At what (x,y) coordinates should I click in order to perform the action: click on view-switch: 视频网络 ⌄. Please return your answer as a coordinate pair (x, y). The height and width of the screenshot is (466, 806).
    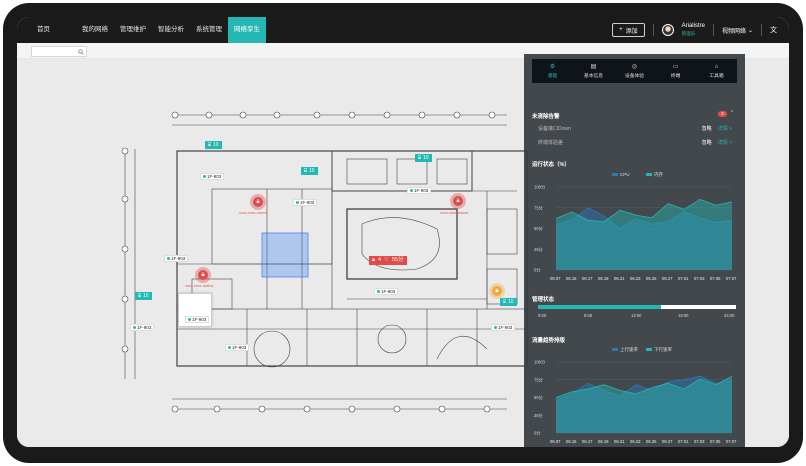
    Looking at the image, I should click on (737, 30).